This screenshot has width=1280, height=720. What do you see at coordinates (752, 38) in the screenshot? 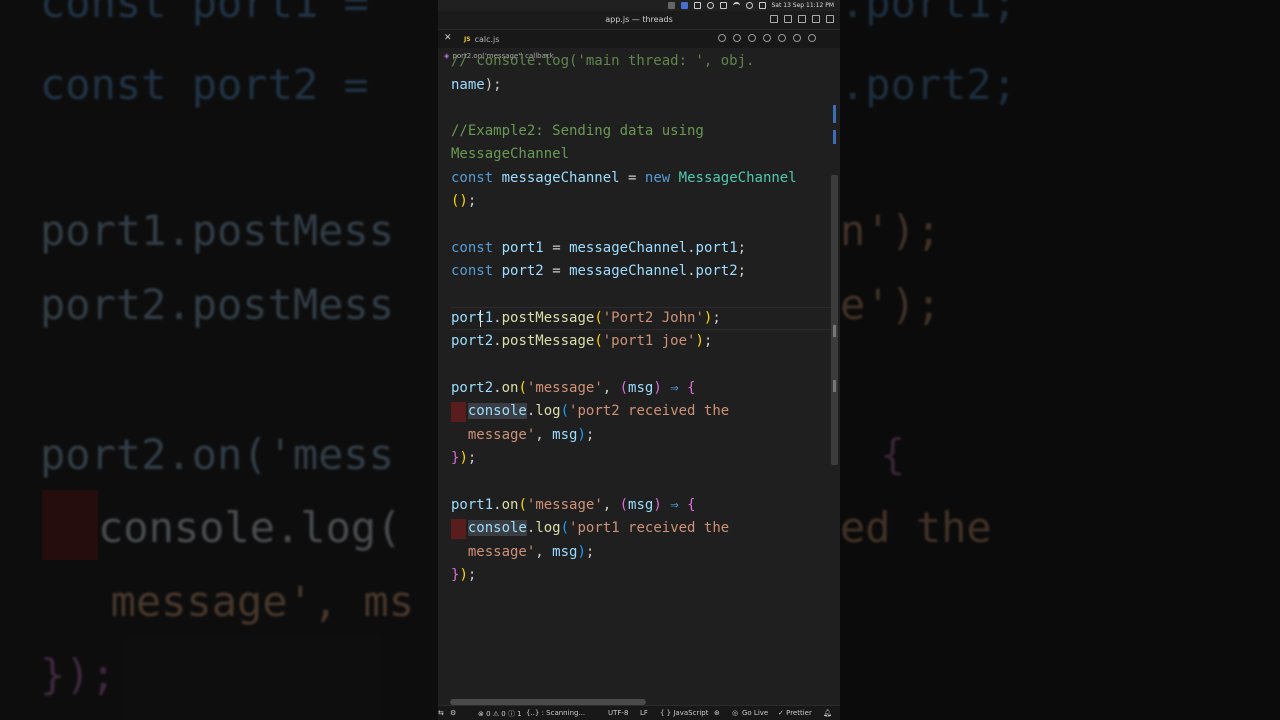
I see `circle-icon` at bounding box center [752, 38].